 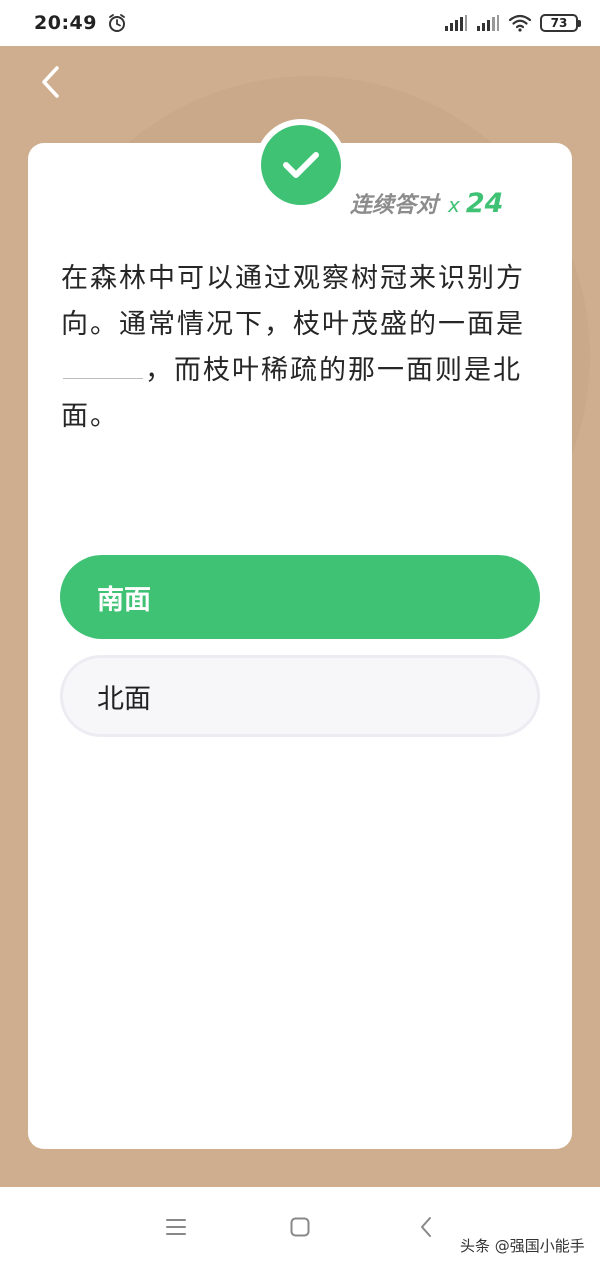 I want to click on nav-menu-button, so click(x=176, y=1227).